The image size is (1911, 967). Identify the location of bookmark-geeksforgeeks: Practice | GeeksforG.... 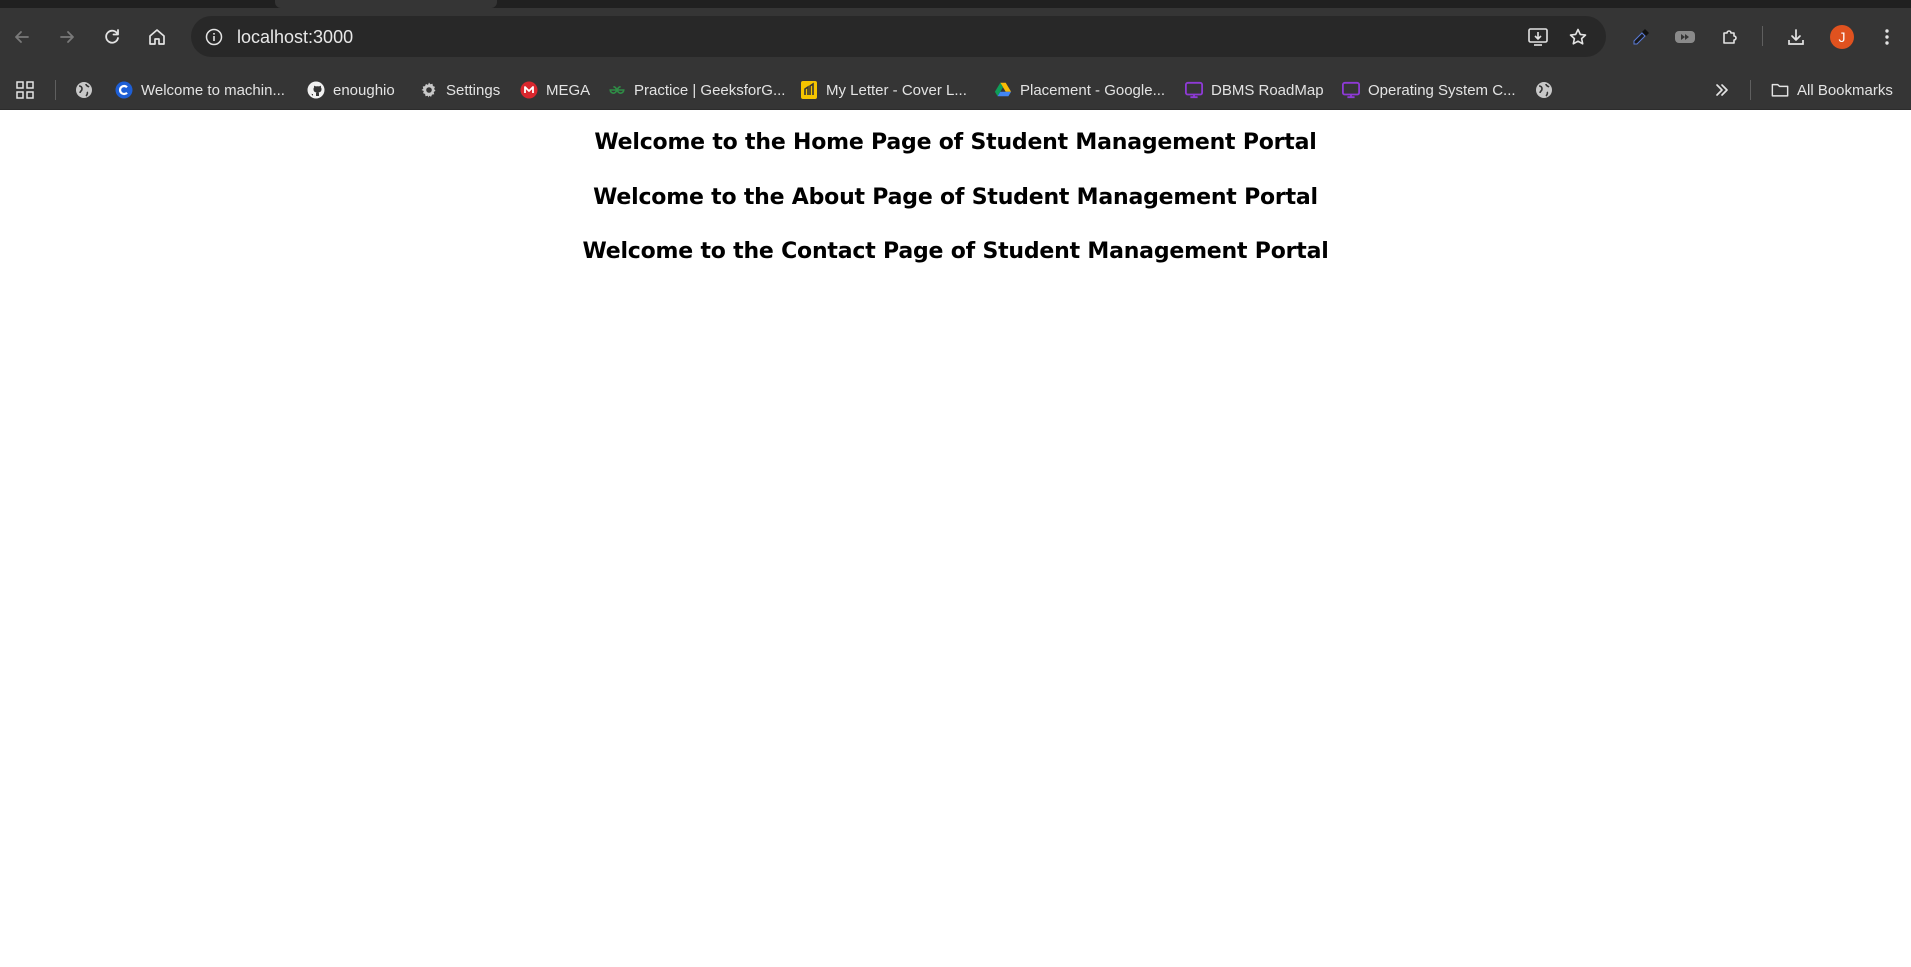
(696, 90).